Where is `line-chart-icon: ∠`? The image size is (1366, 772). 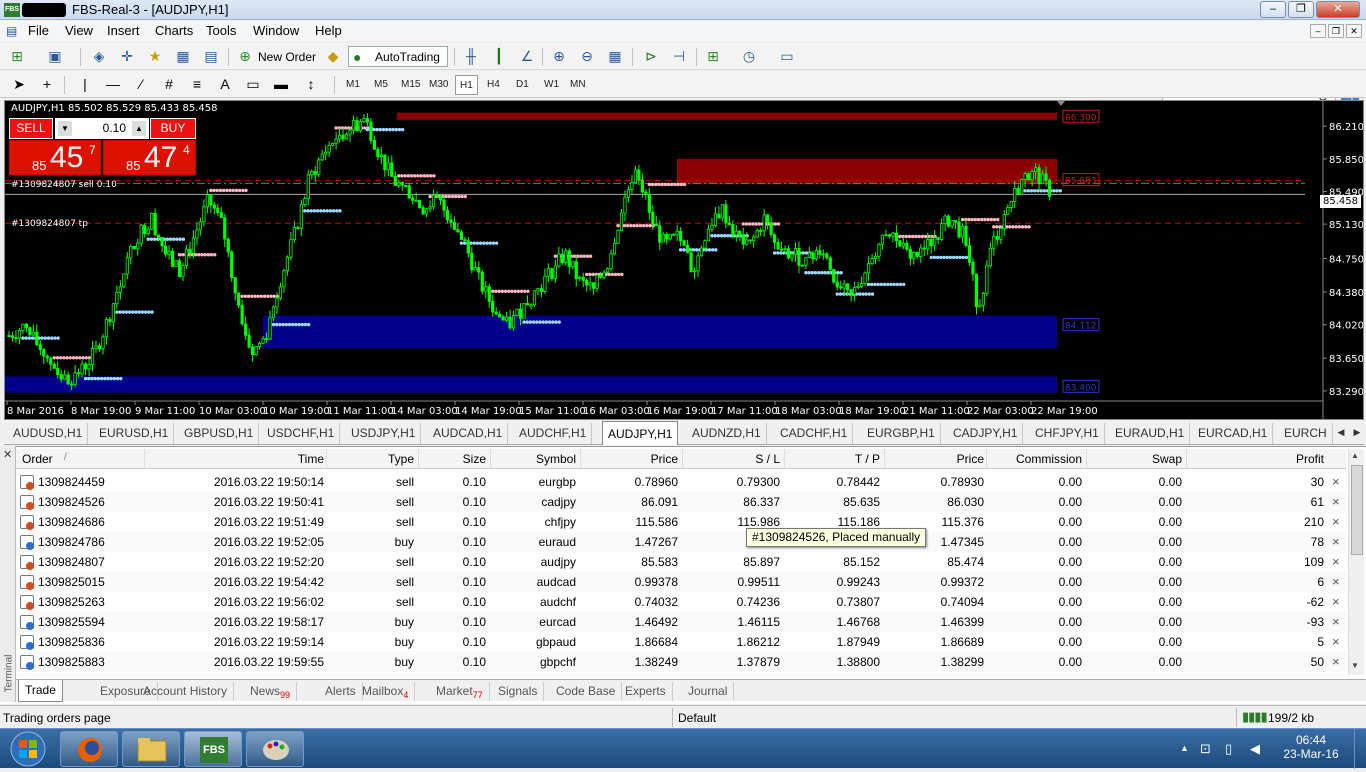 line-chart-icon: ∠ is located at coordinates (527, 56).